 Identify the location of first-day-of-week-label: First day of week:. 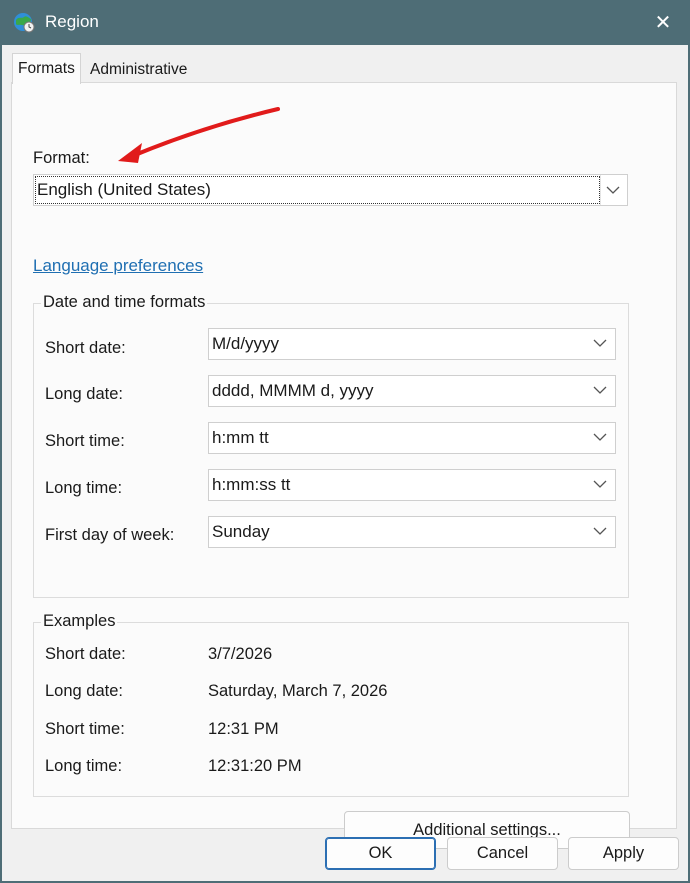
(110, 535).